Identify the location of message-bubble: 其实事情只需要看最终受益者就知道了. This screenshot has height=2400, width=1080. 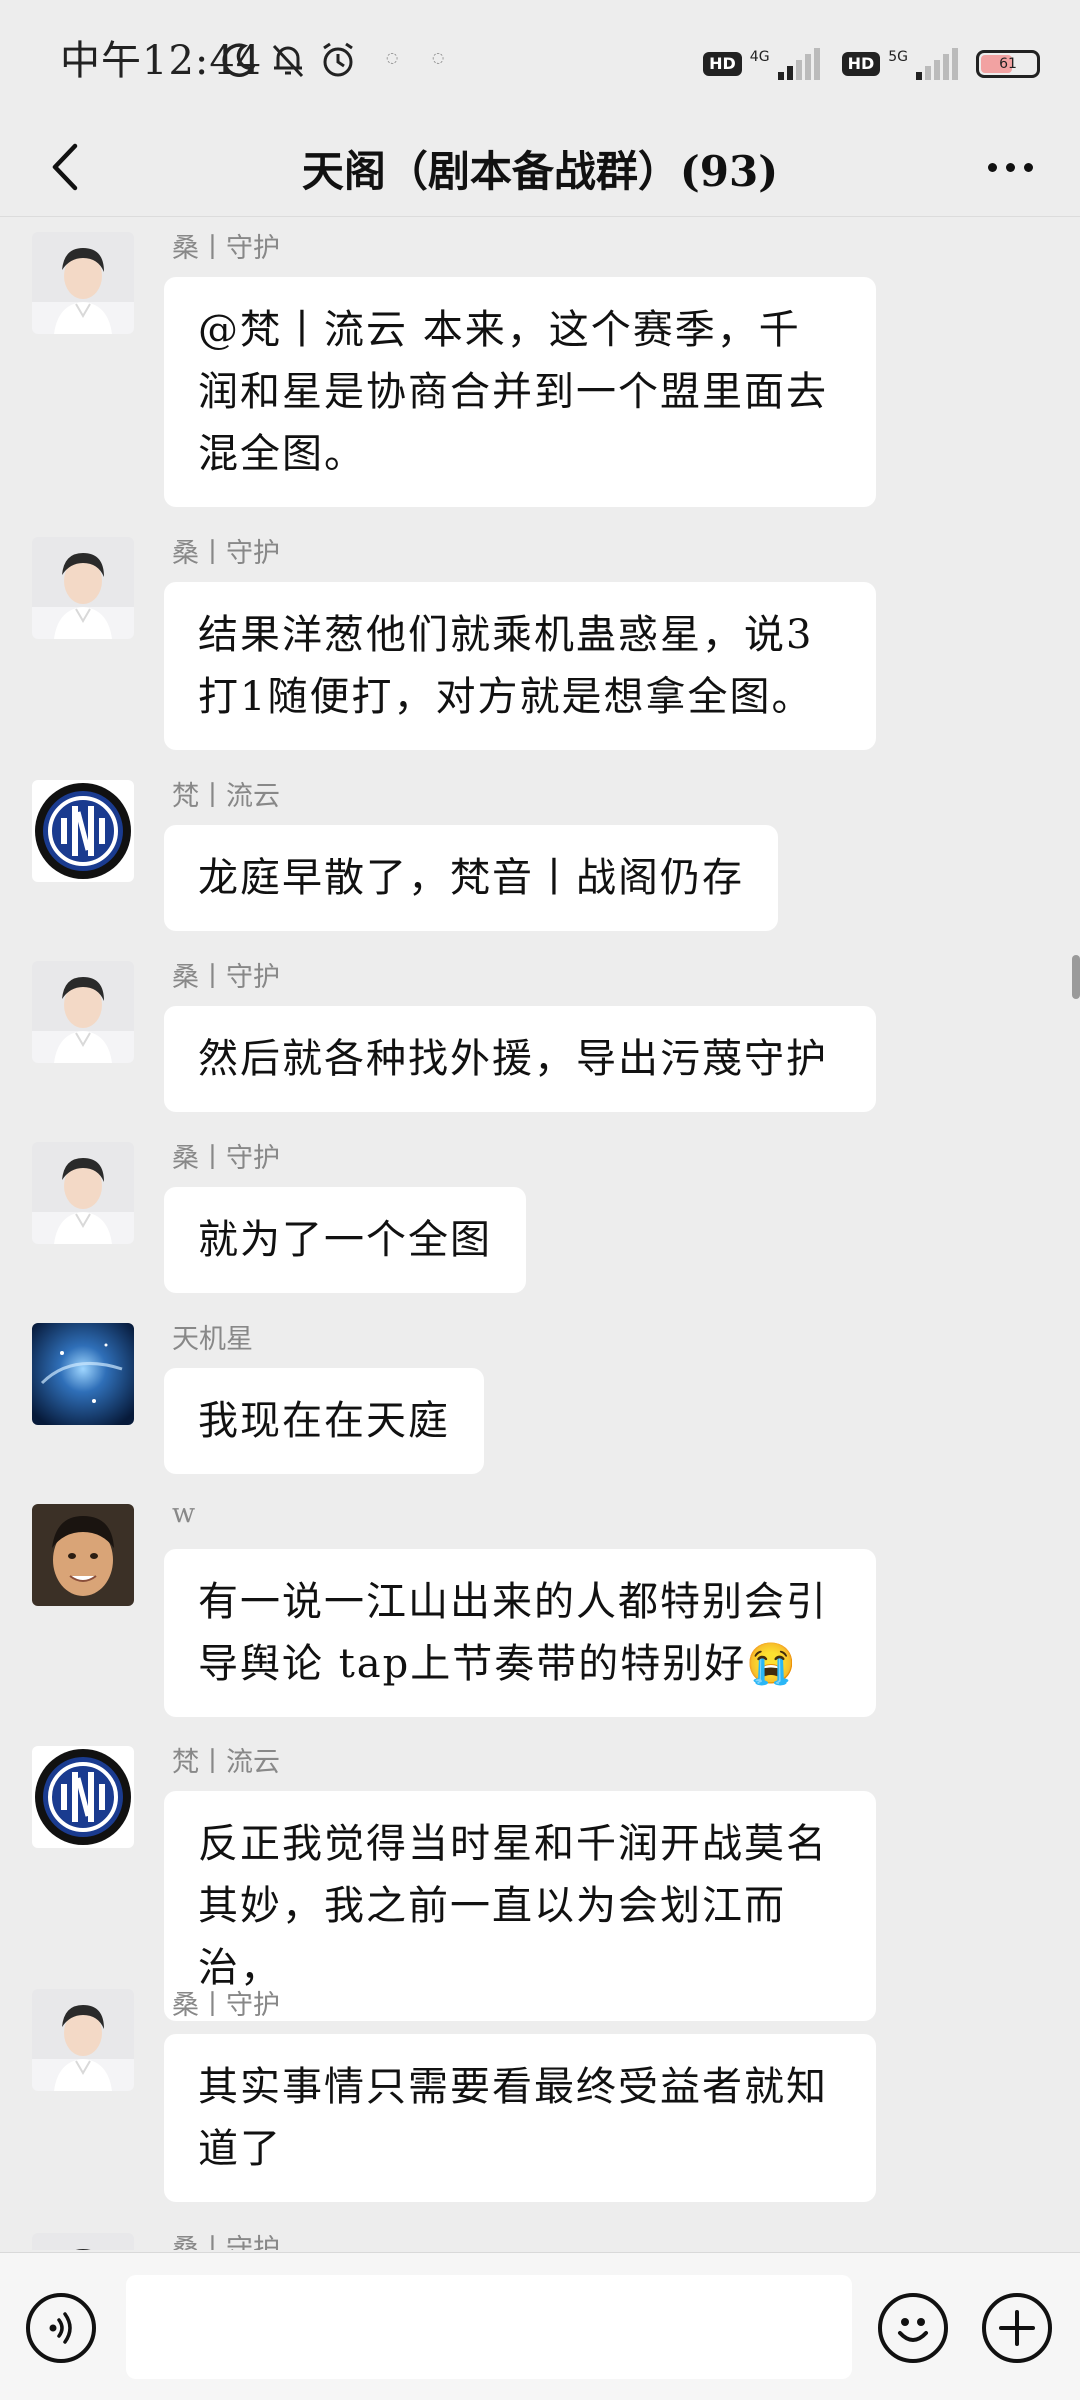
(520, 2118).